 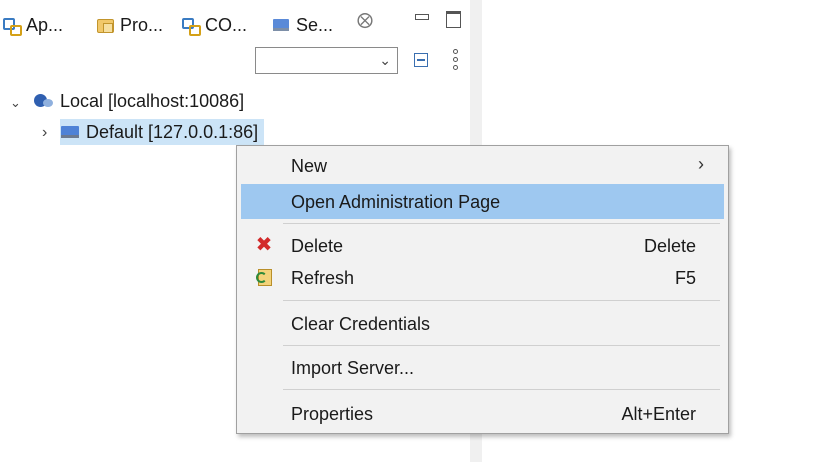 I want to click on delete-icon: ✖, so click(x=264, y=245).